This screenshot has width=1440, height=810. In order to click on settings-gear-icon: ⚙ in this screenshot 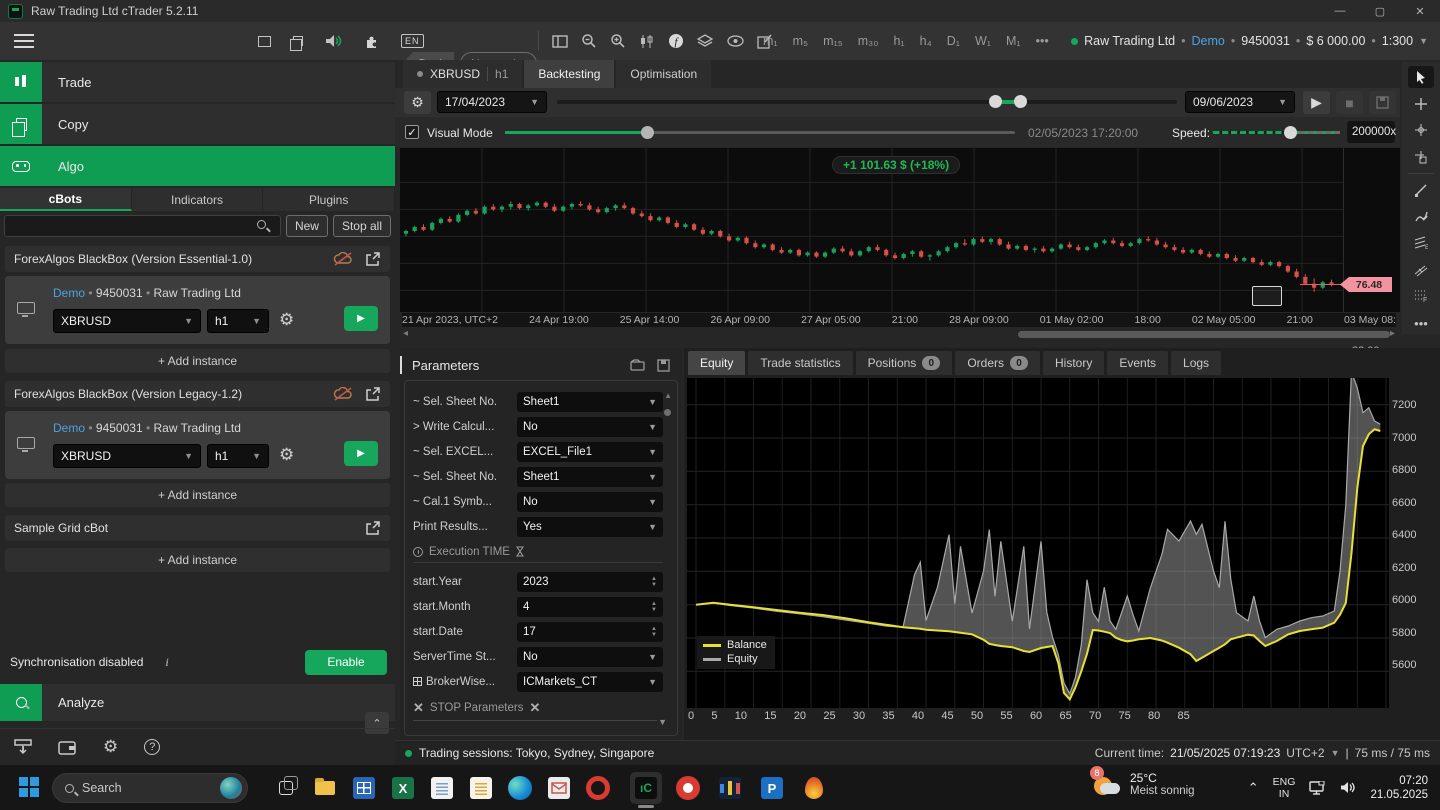, I will do `click(110, 747)`.